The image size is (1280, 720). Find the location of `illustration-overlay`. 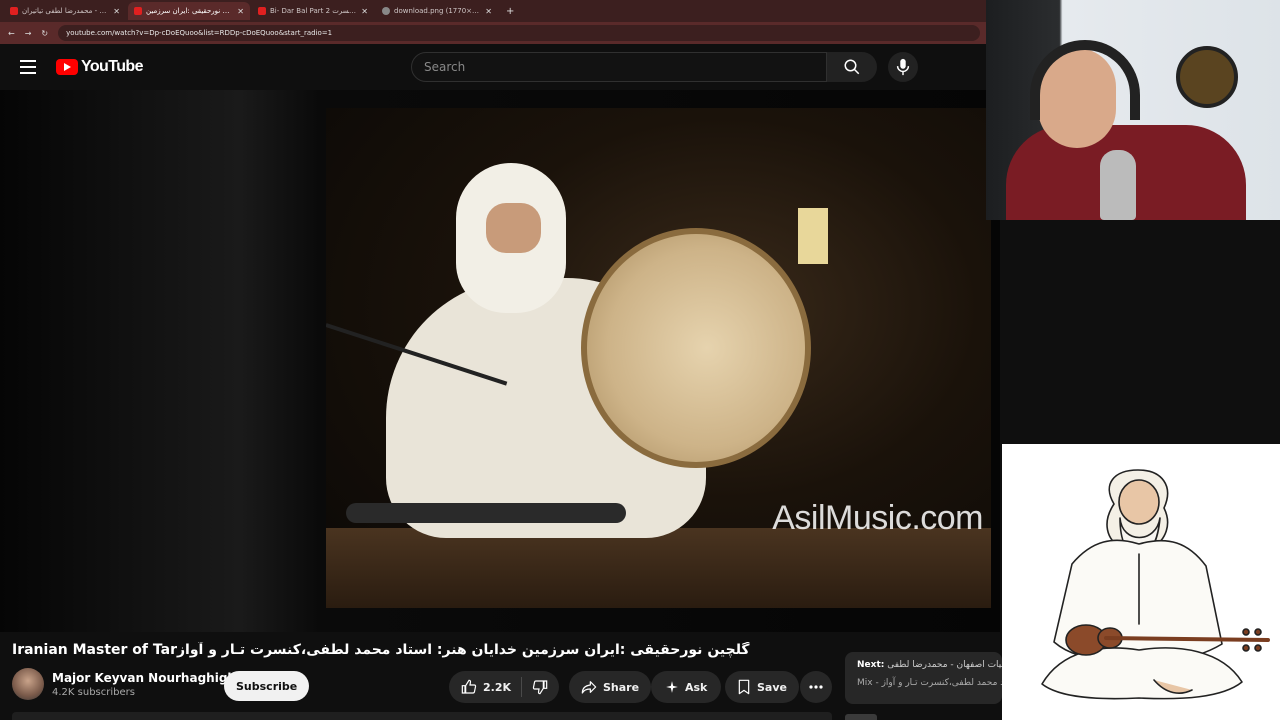

illustration-overlay is located at coordinates (1141, 582).